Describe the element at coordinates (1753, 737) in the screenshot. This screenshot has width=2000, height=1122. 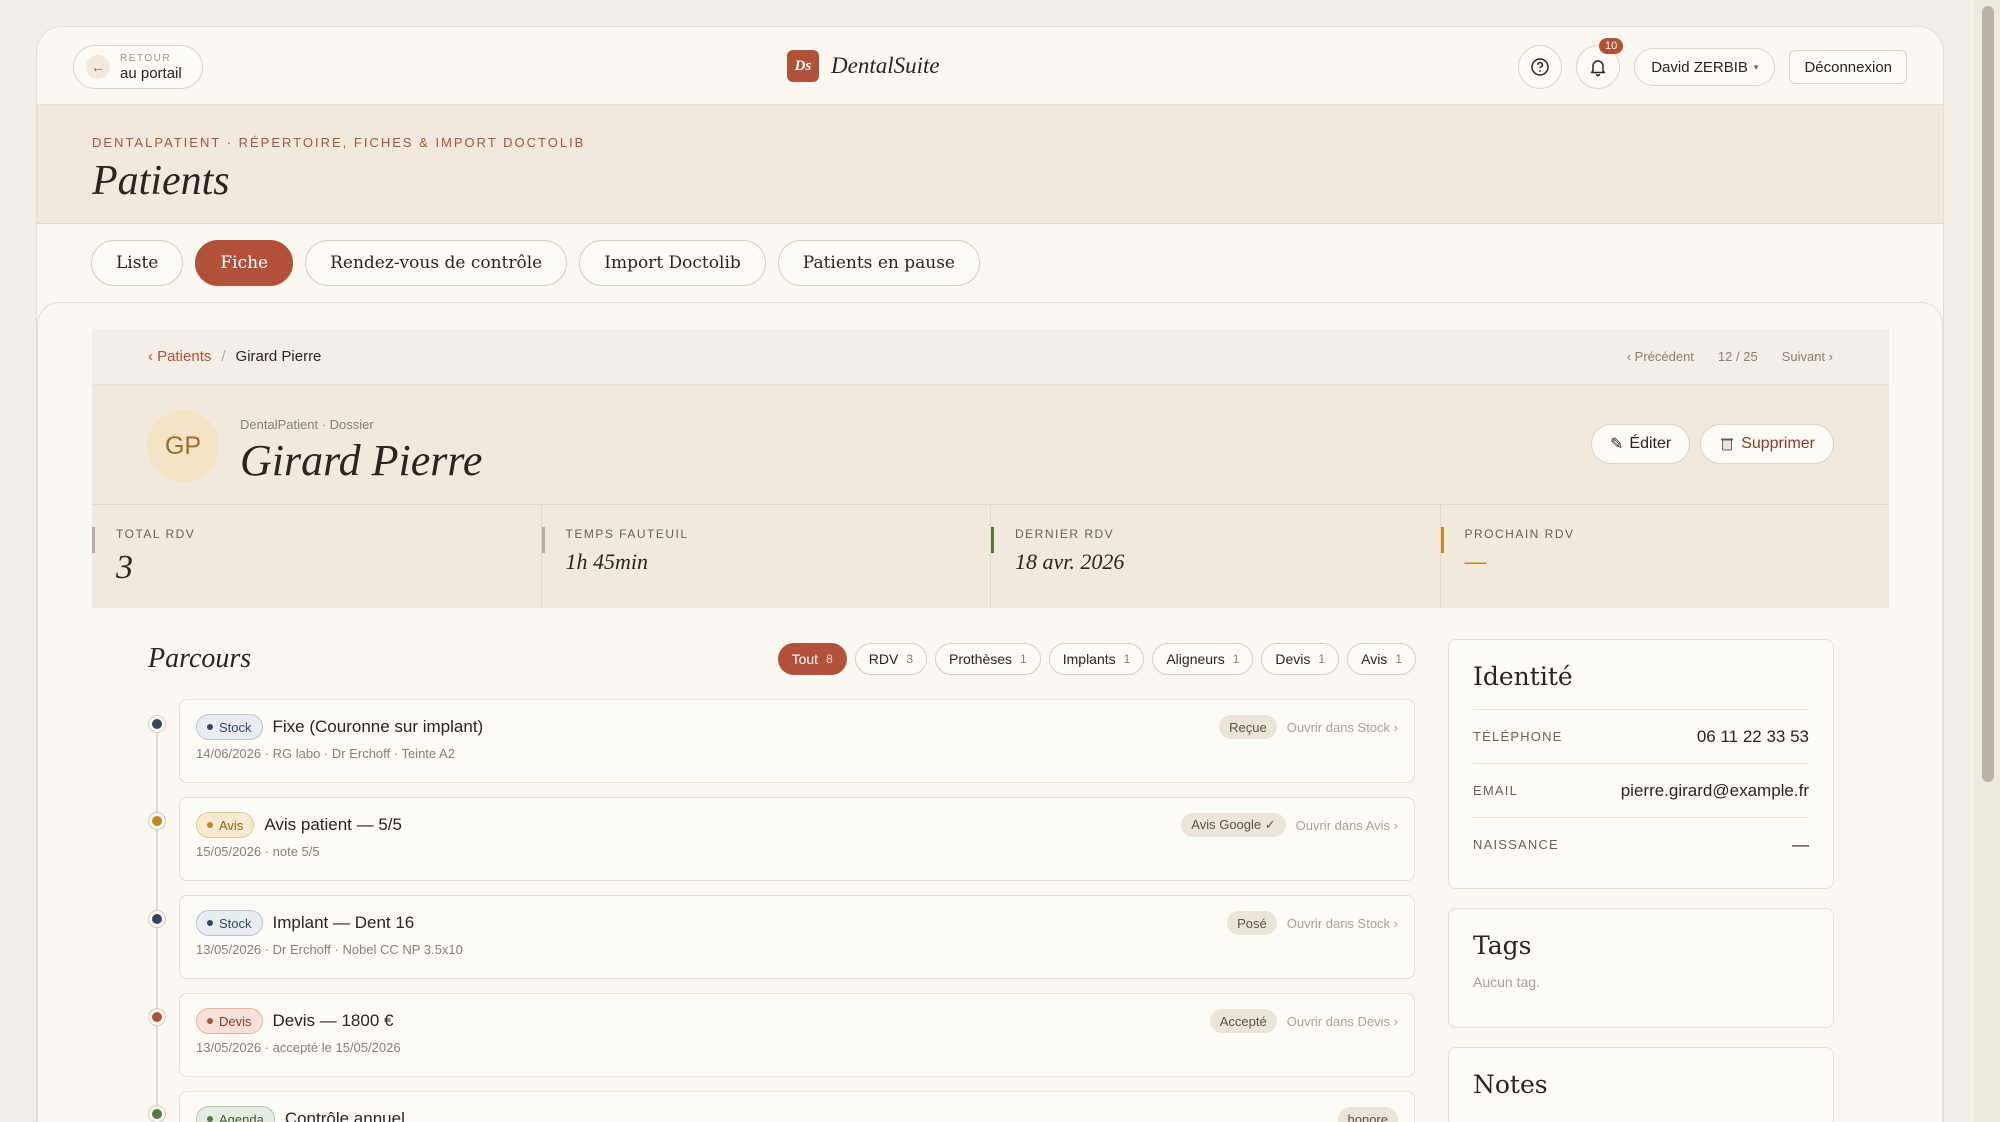
I see `identity-value: 06 11 22 33 53` at that location.